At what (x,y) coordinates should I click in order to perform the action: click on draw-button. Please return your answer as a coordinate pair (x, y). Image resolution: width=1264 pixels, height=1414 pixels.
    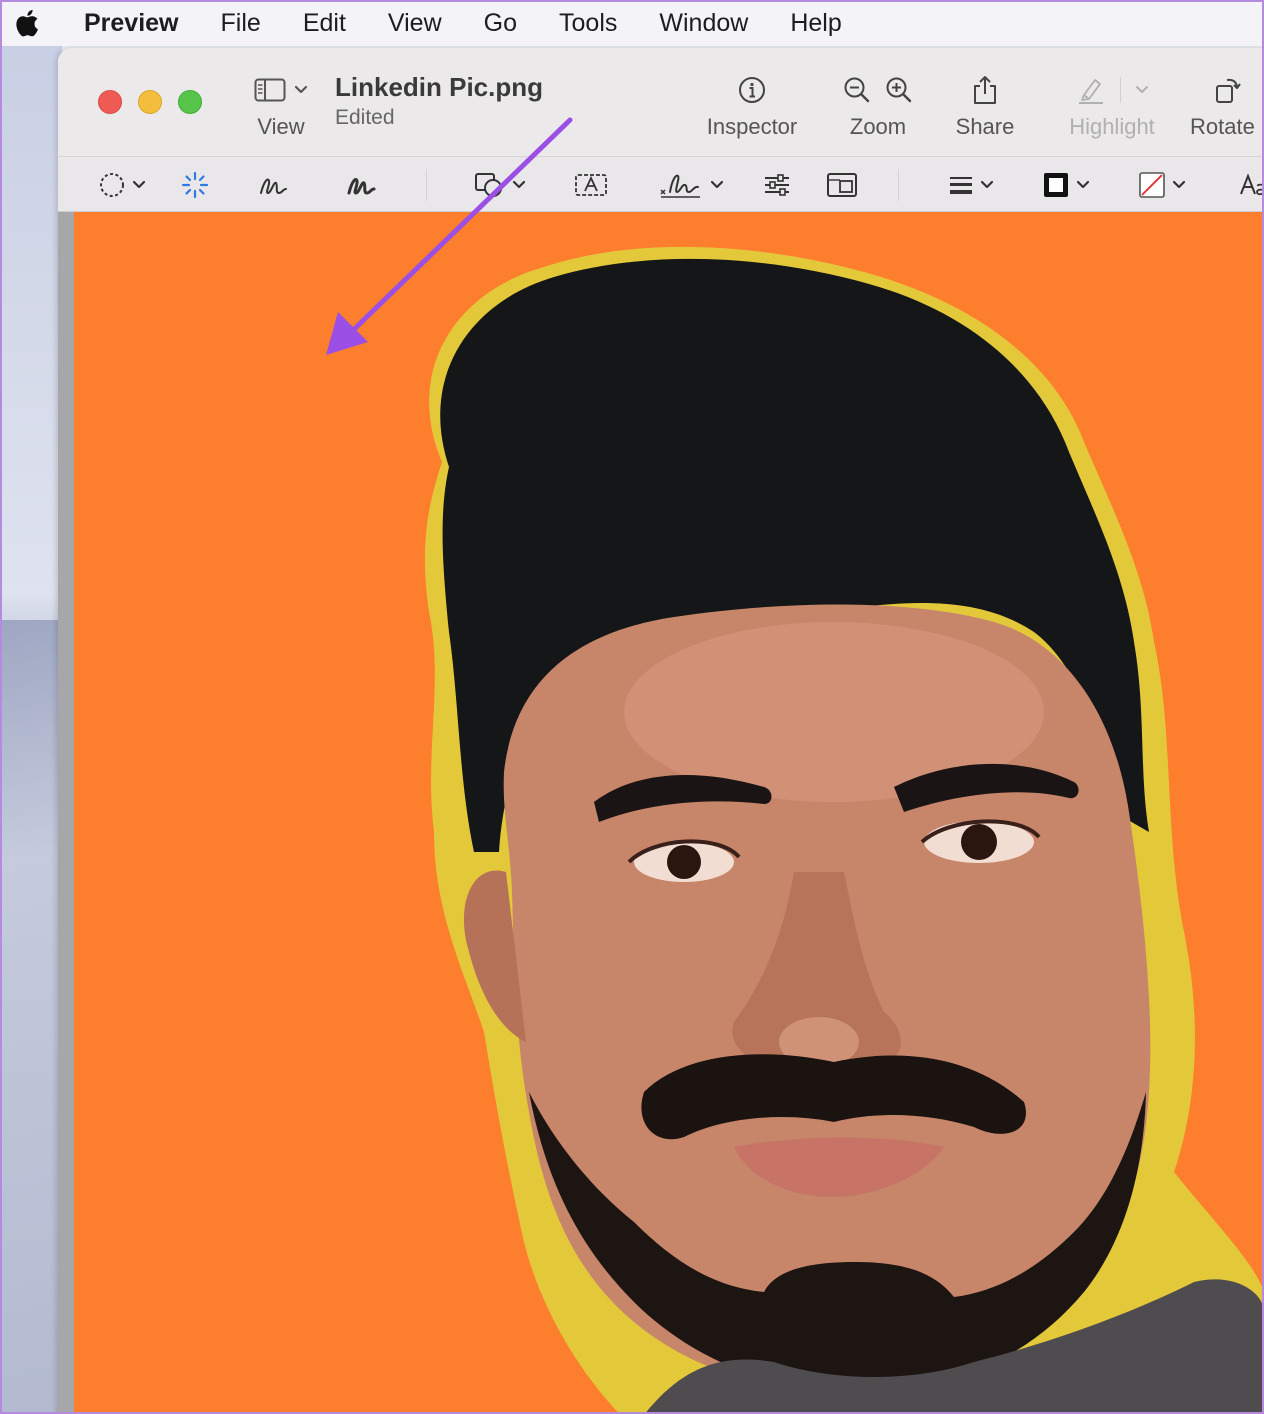
    Looking at the image, I should click on (362, 185).